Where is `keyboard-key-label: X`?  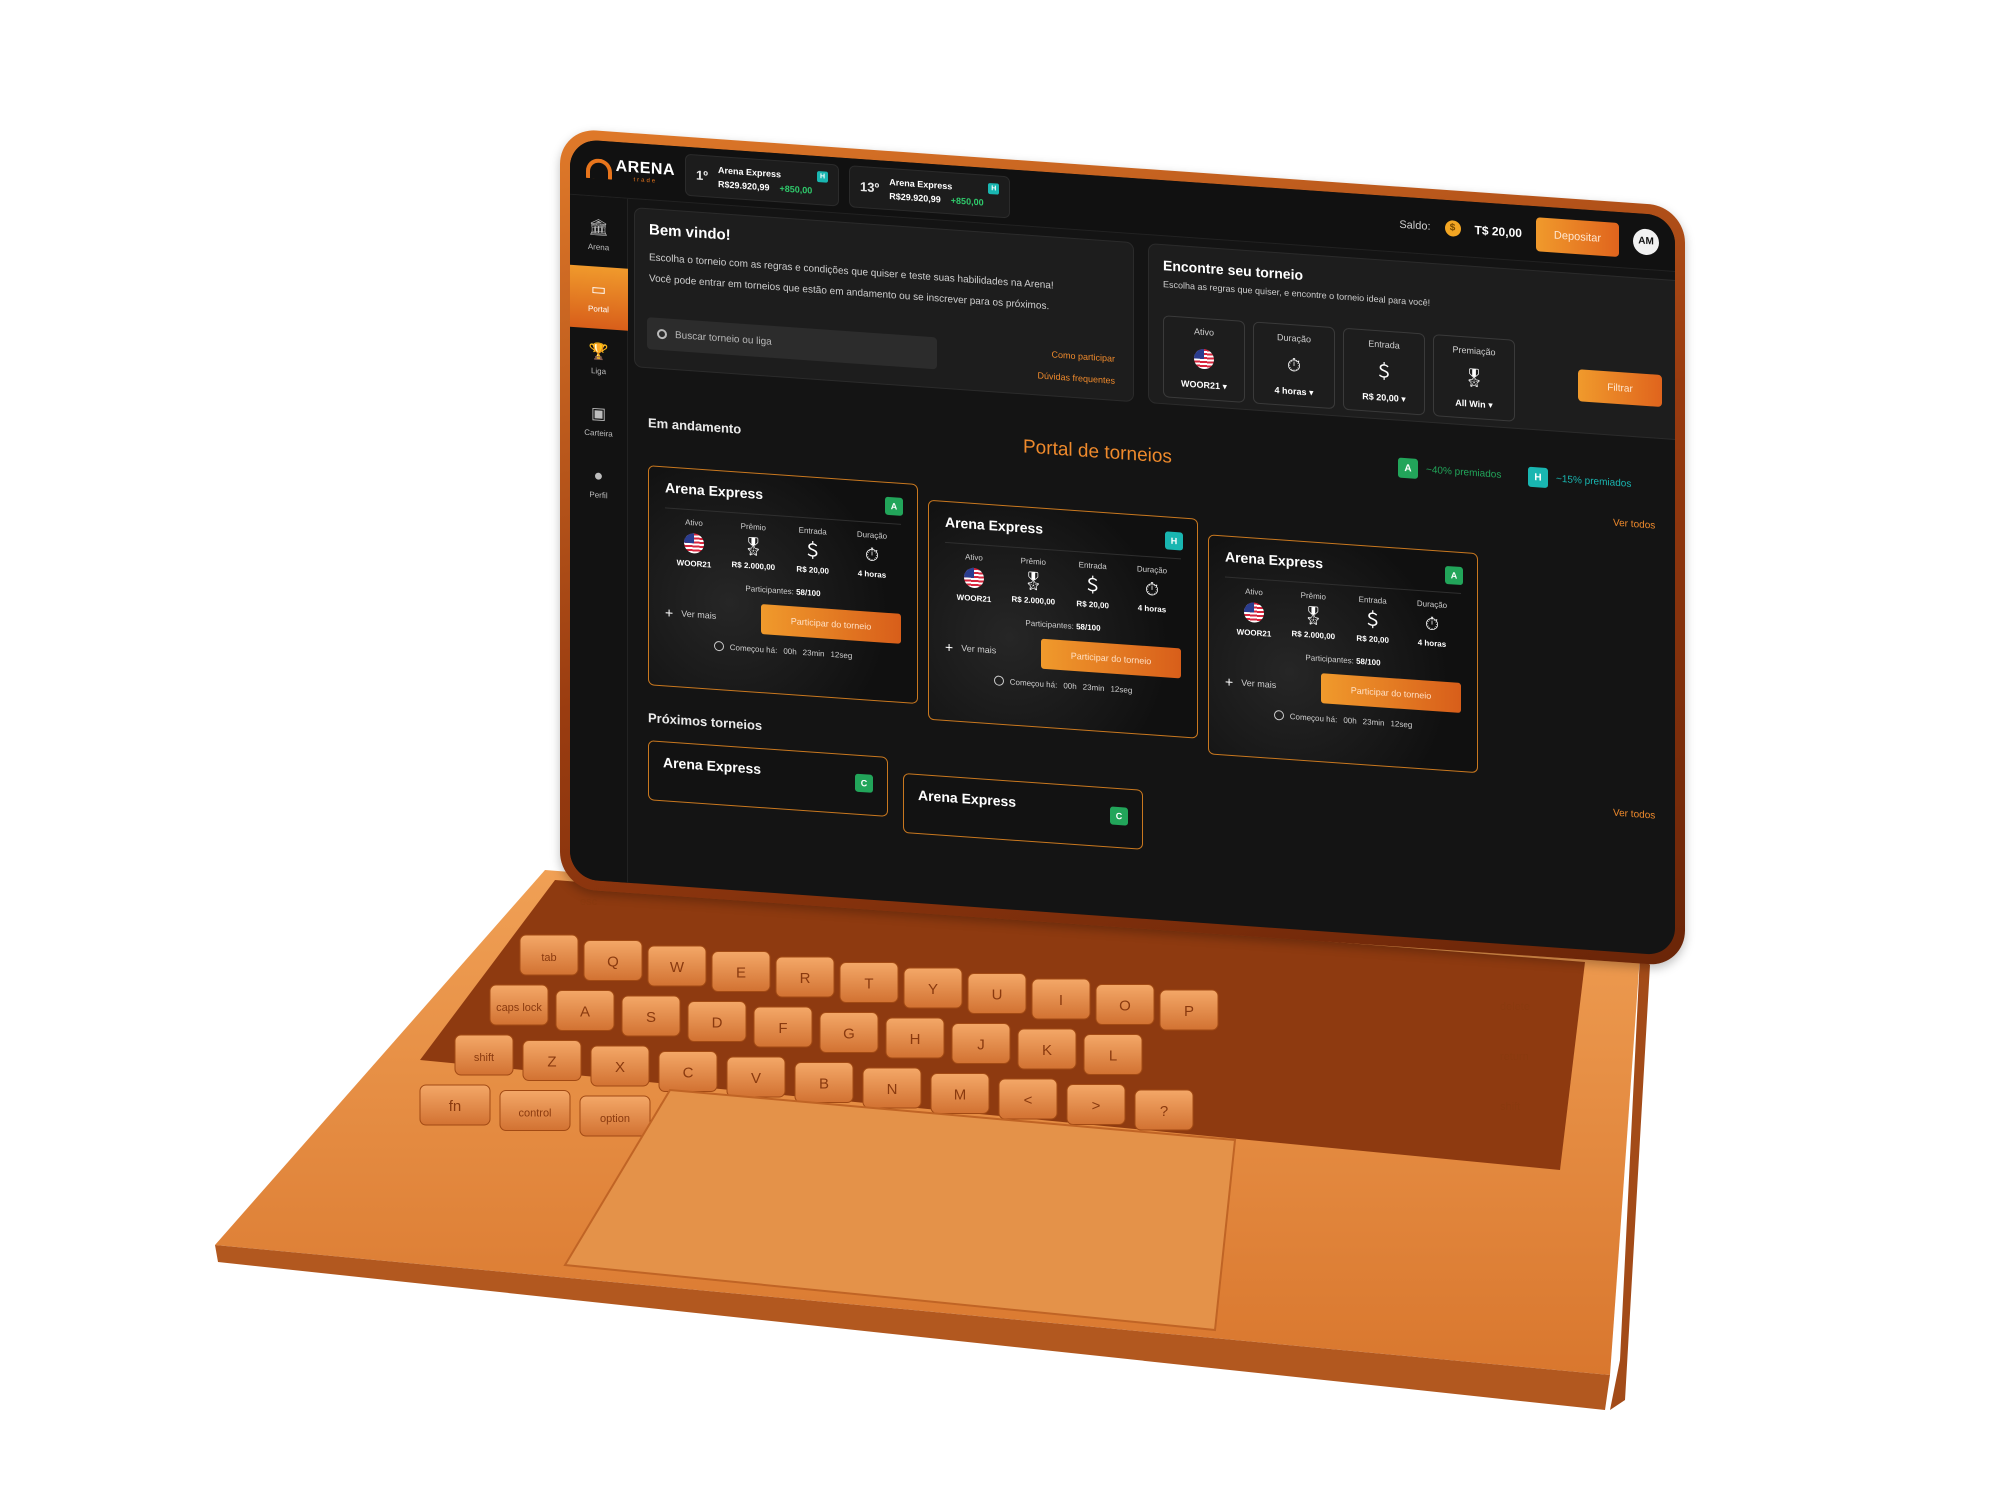
keyboard-key-label: X is located at coordinates (620, 1067).